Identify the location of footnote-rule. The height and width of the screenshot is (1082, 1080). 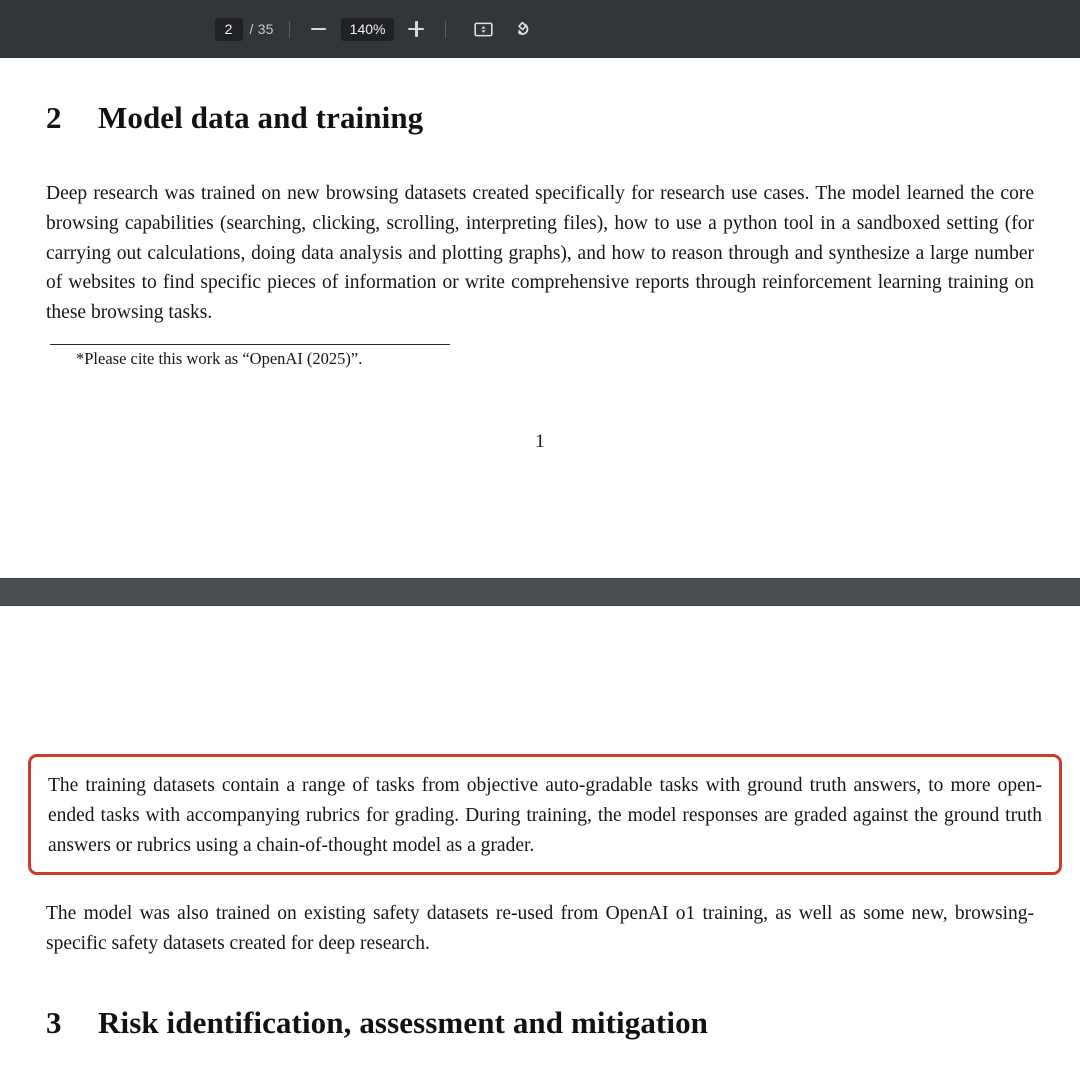
(250, 344).